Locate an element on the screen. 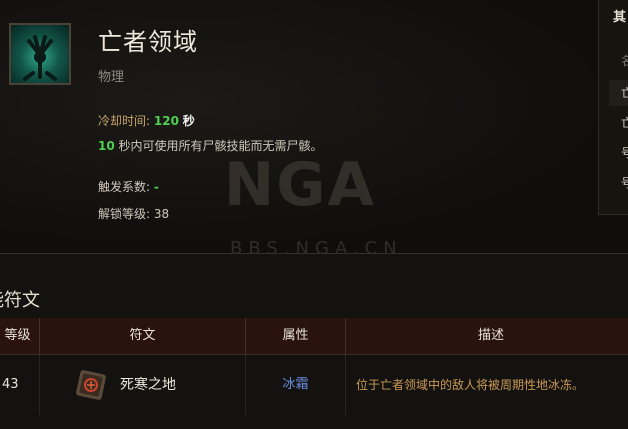 Image resolution: width=628 pixels, height=429 pixels. cooldown-value: 120 is located at coordinates (166, 121).